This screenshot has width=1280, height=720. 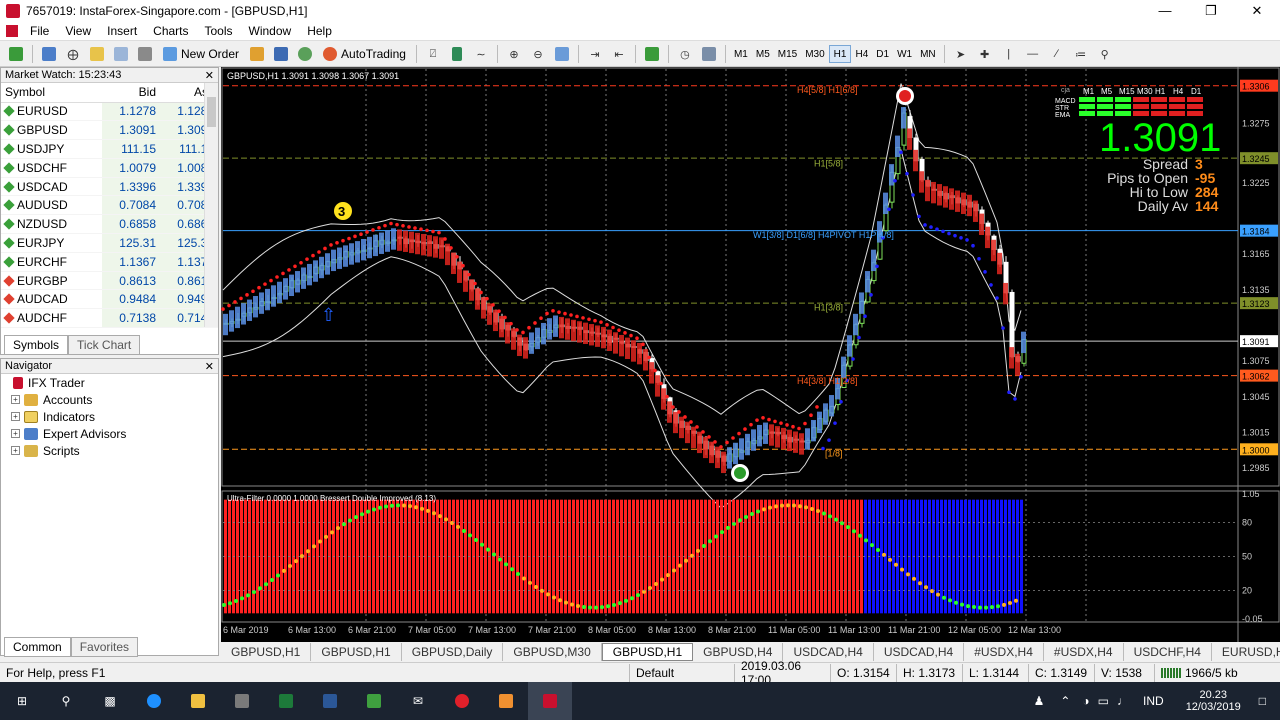 What do you see at coordinates (131, 168) in the screenshot?
I see `bid-cell: 1.0079` at bounding box center [131, 168].